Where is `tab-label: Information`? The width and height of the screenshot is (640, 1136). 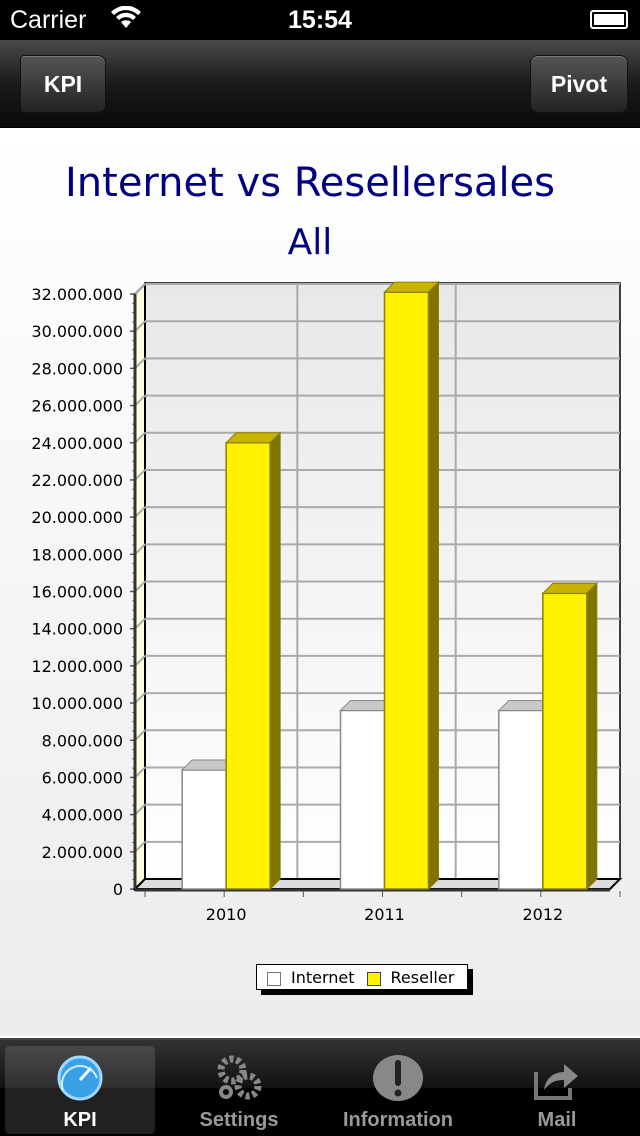
tab-label: Information is located at coordinates (398, 1120).